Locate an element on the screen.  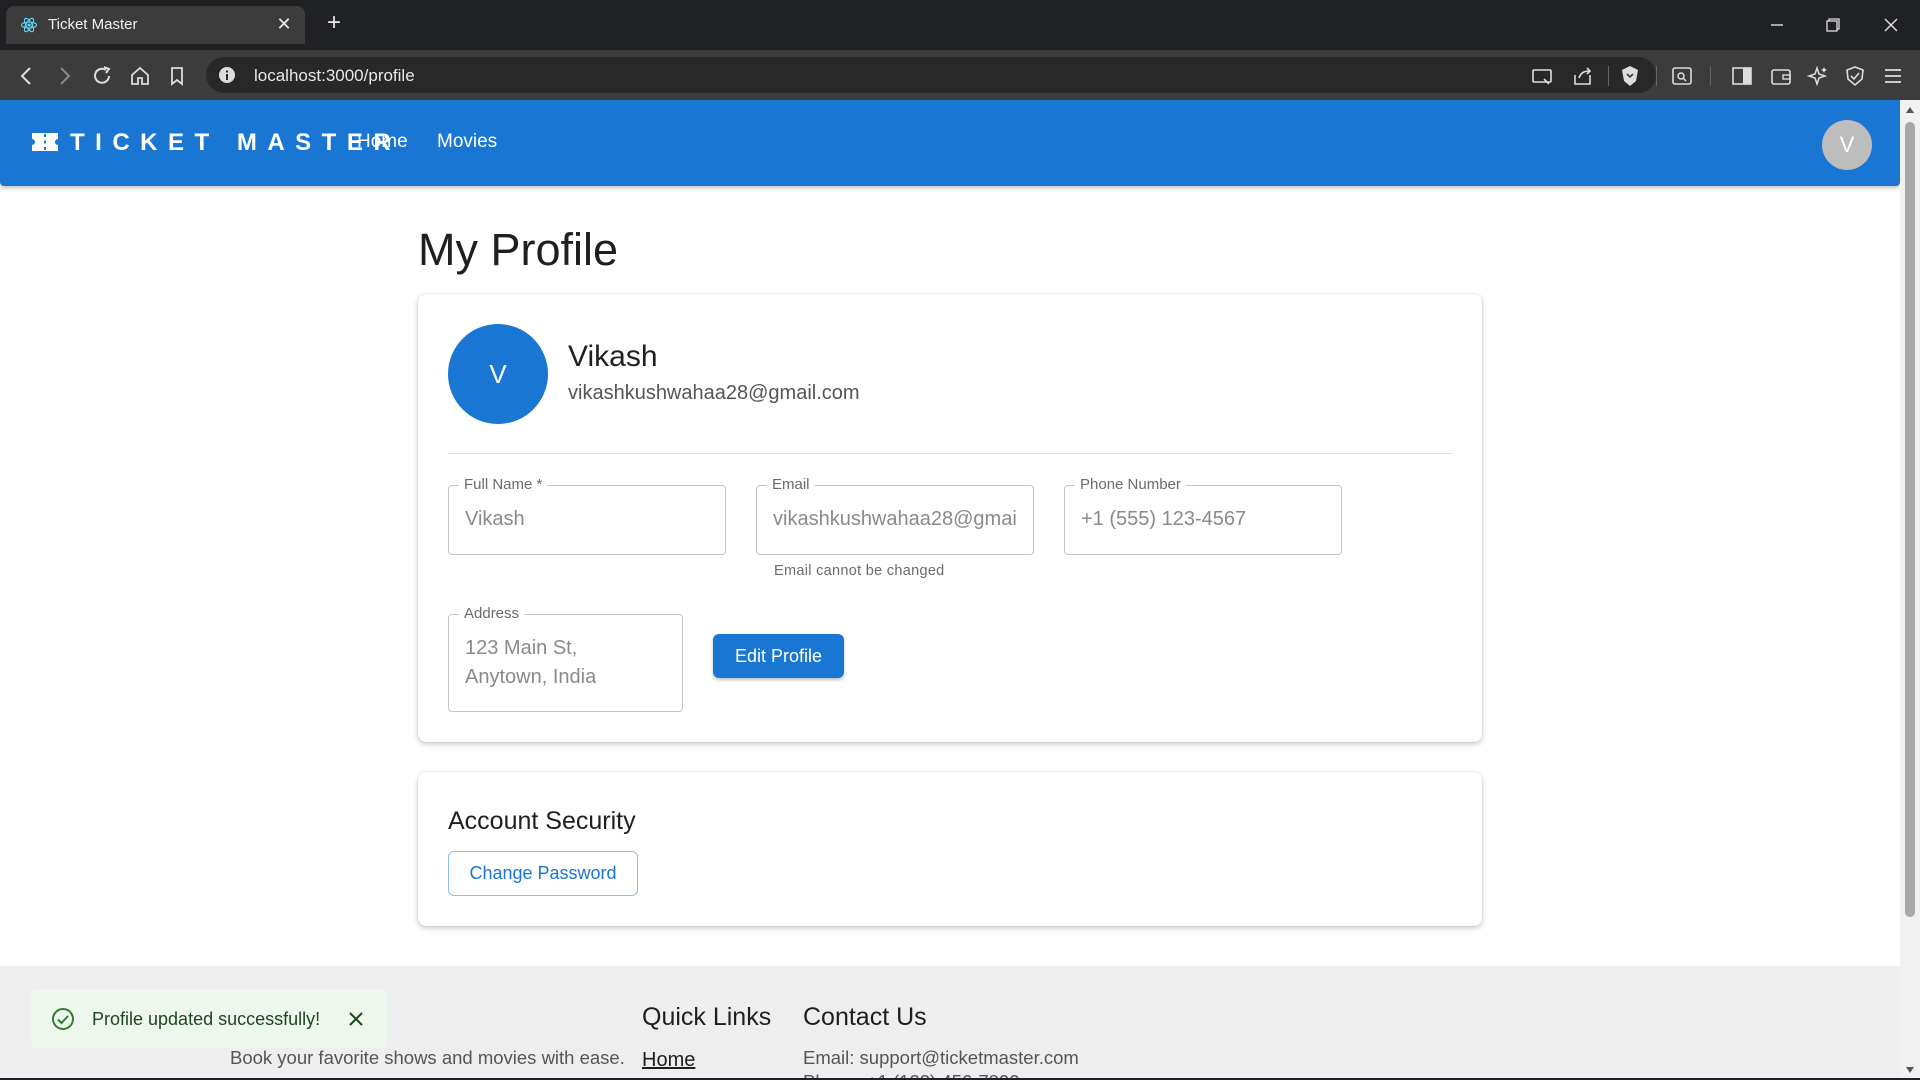
bookmark-icon is located at coordinates (177, 76).